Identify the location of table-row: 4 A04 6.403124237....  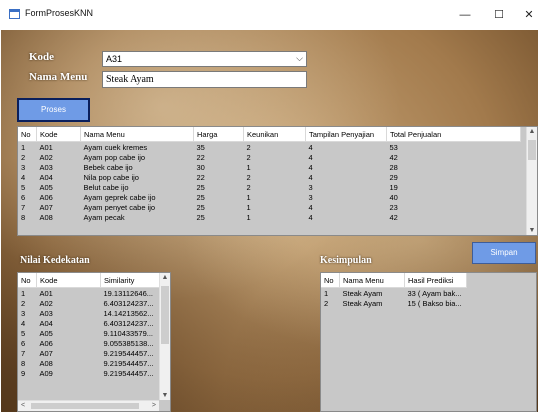
(90, 323).